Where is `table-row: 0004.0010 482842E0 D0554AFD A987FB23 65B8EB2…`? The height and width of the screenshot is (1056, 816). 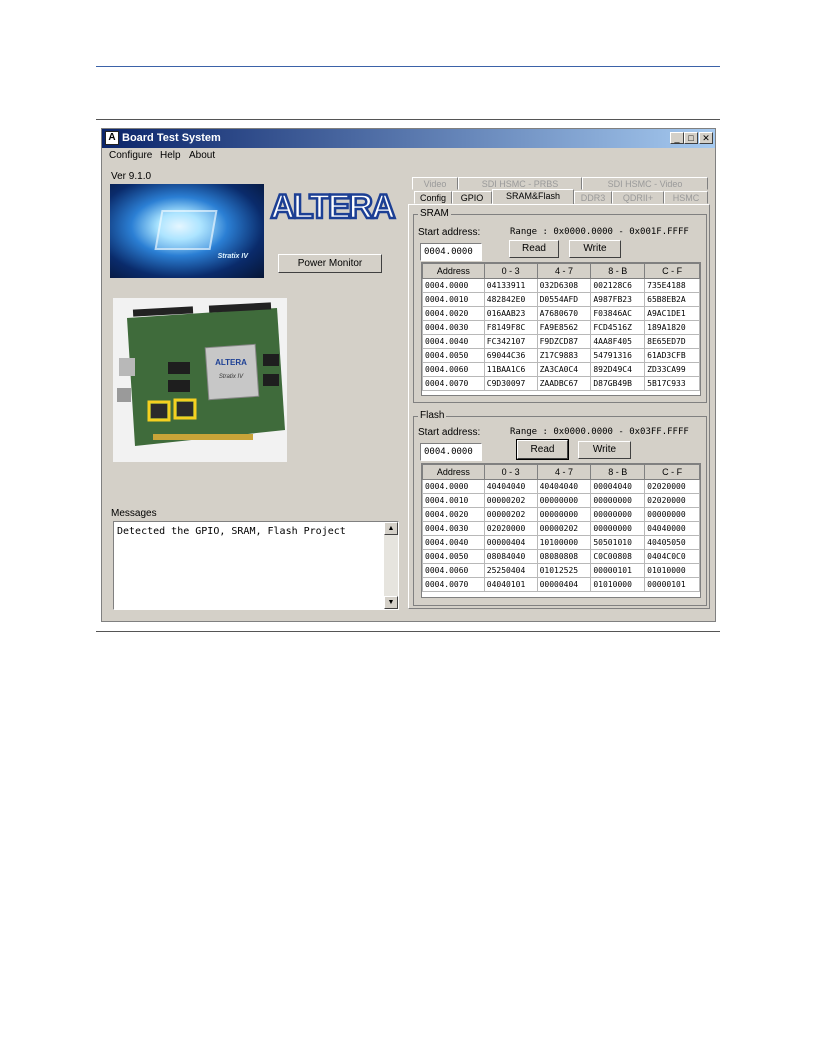
table-row: 0004.0010 482842E0 D0554AFD A987FB23 65B8EB2… is located at coordinates (561, 299).